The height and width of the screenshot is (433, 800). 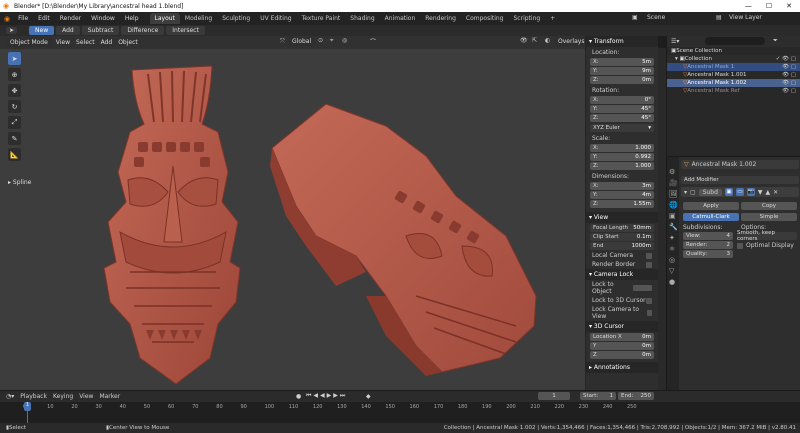 What do you see at coordinates (321, 18) in the screenshot?
I see `tab-texture-paint: Texture Paint` at bounding box center [321, 18].